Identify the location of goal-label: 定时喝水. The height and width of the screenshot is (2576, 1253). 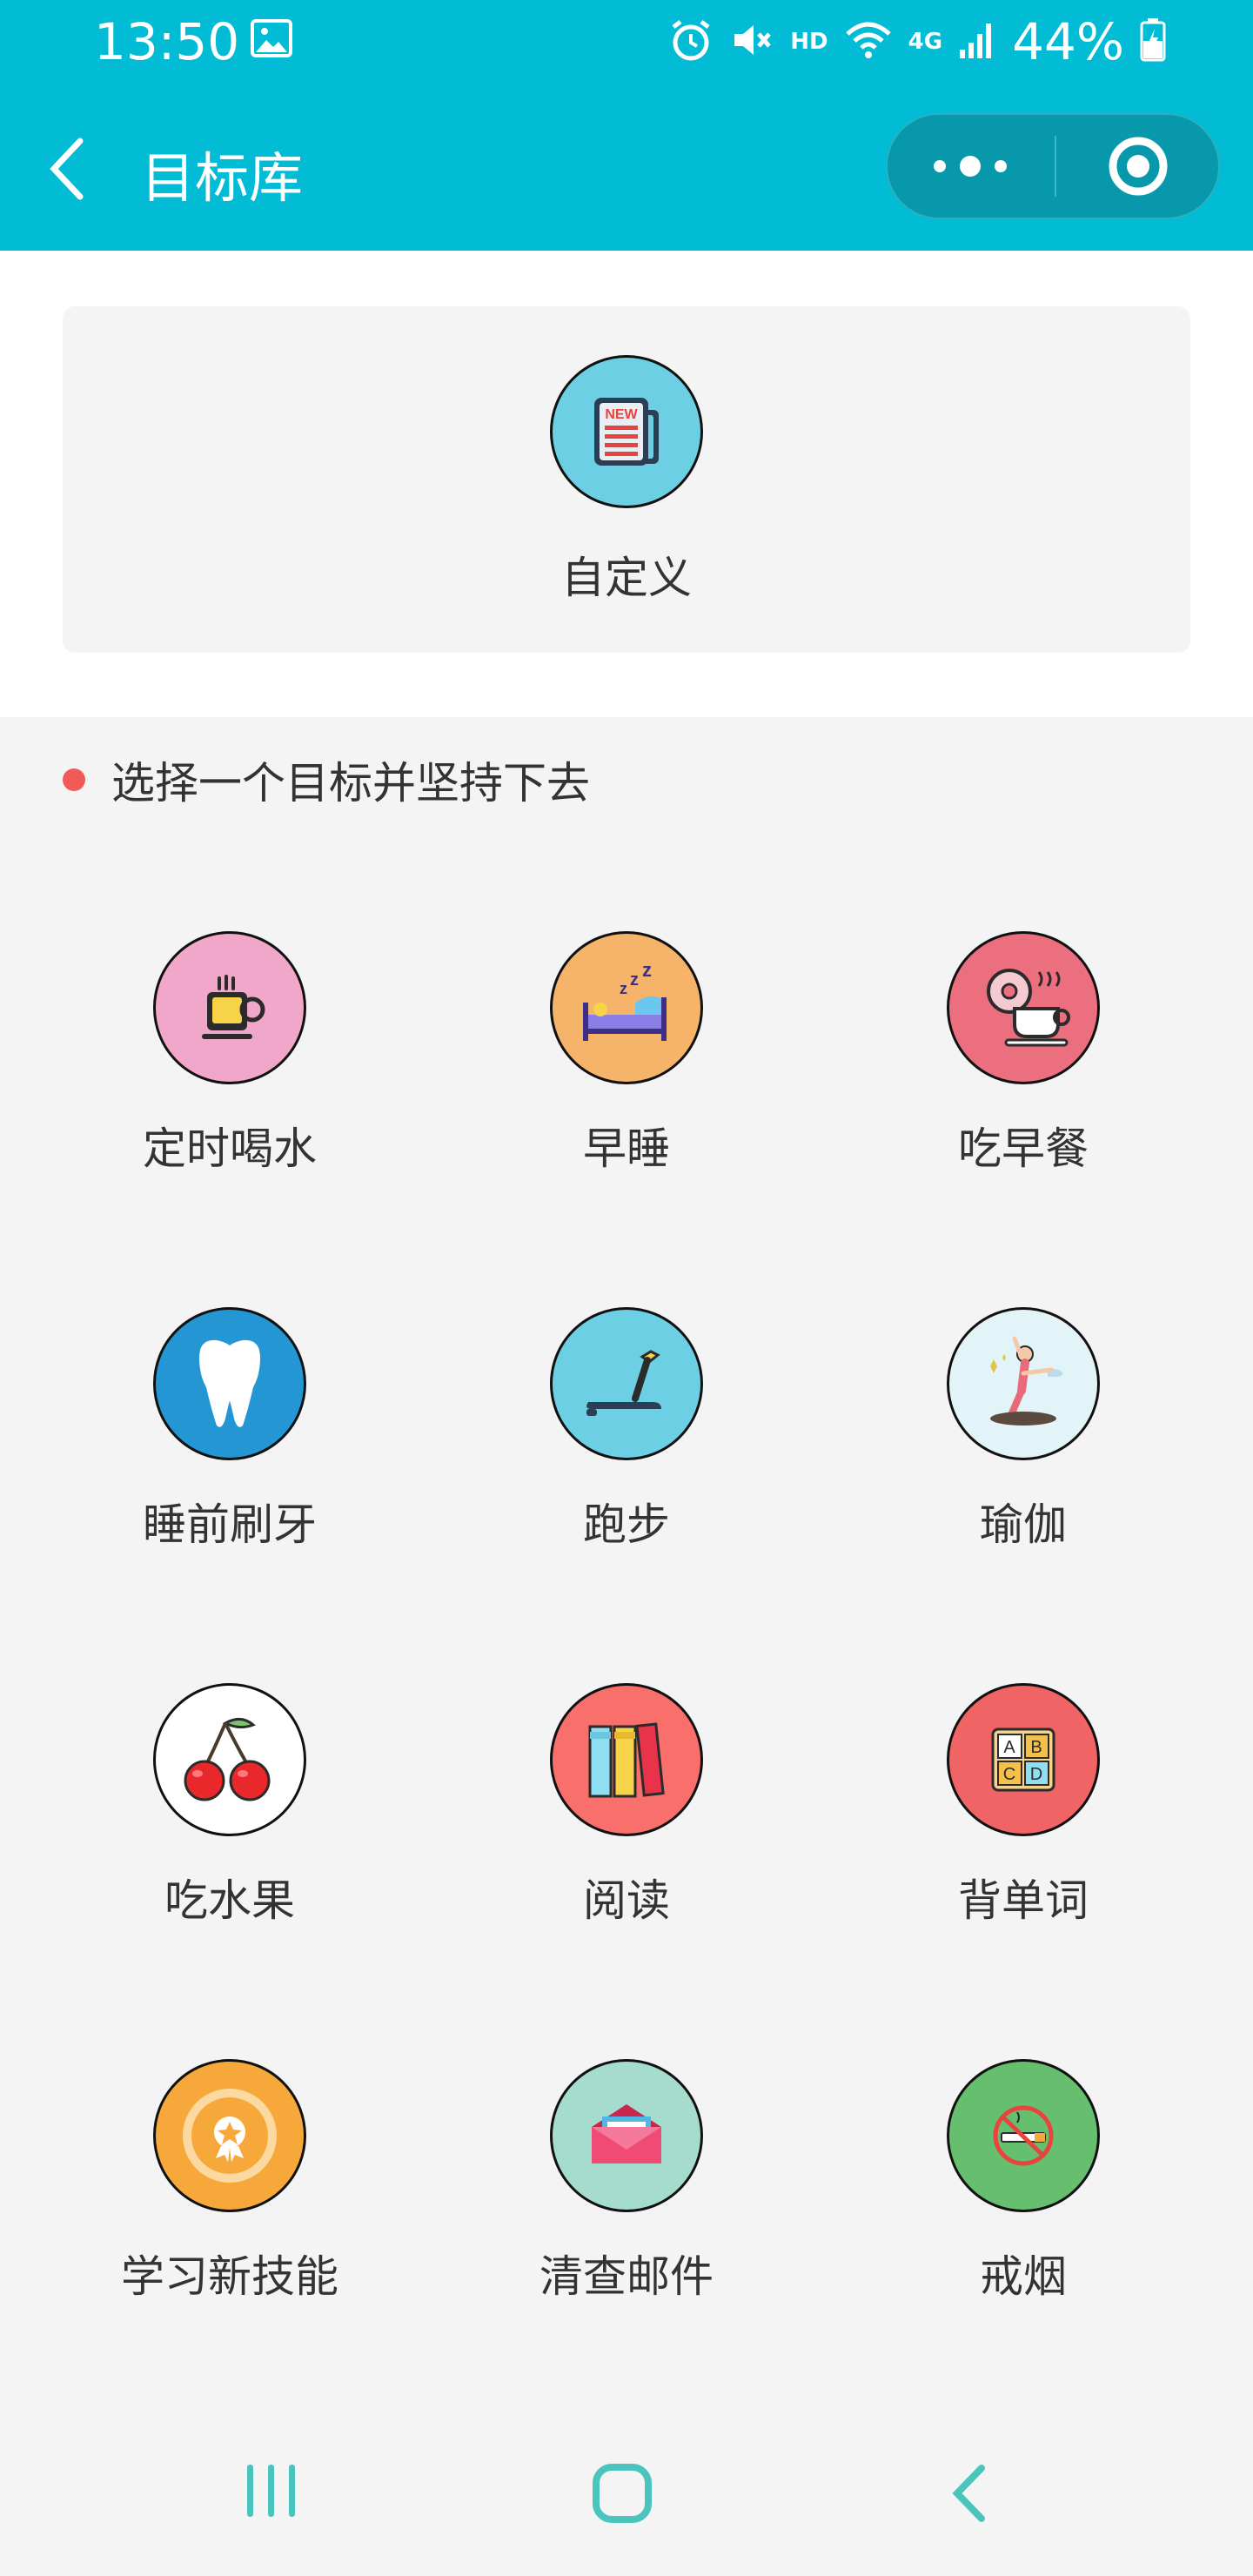
(230, 1149).